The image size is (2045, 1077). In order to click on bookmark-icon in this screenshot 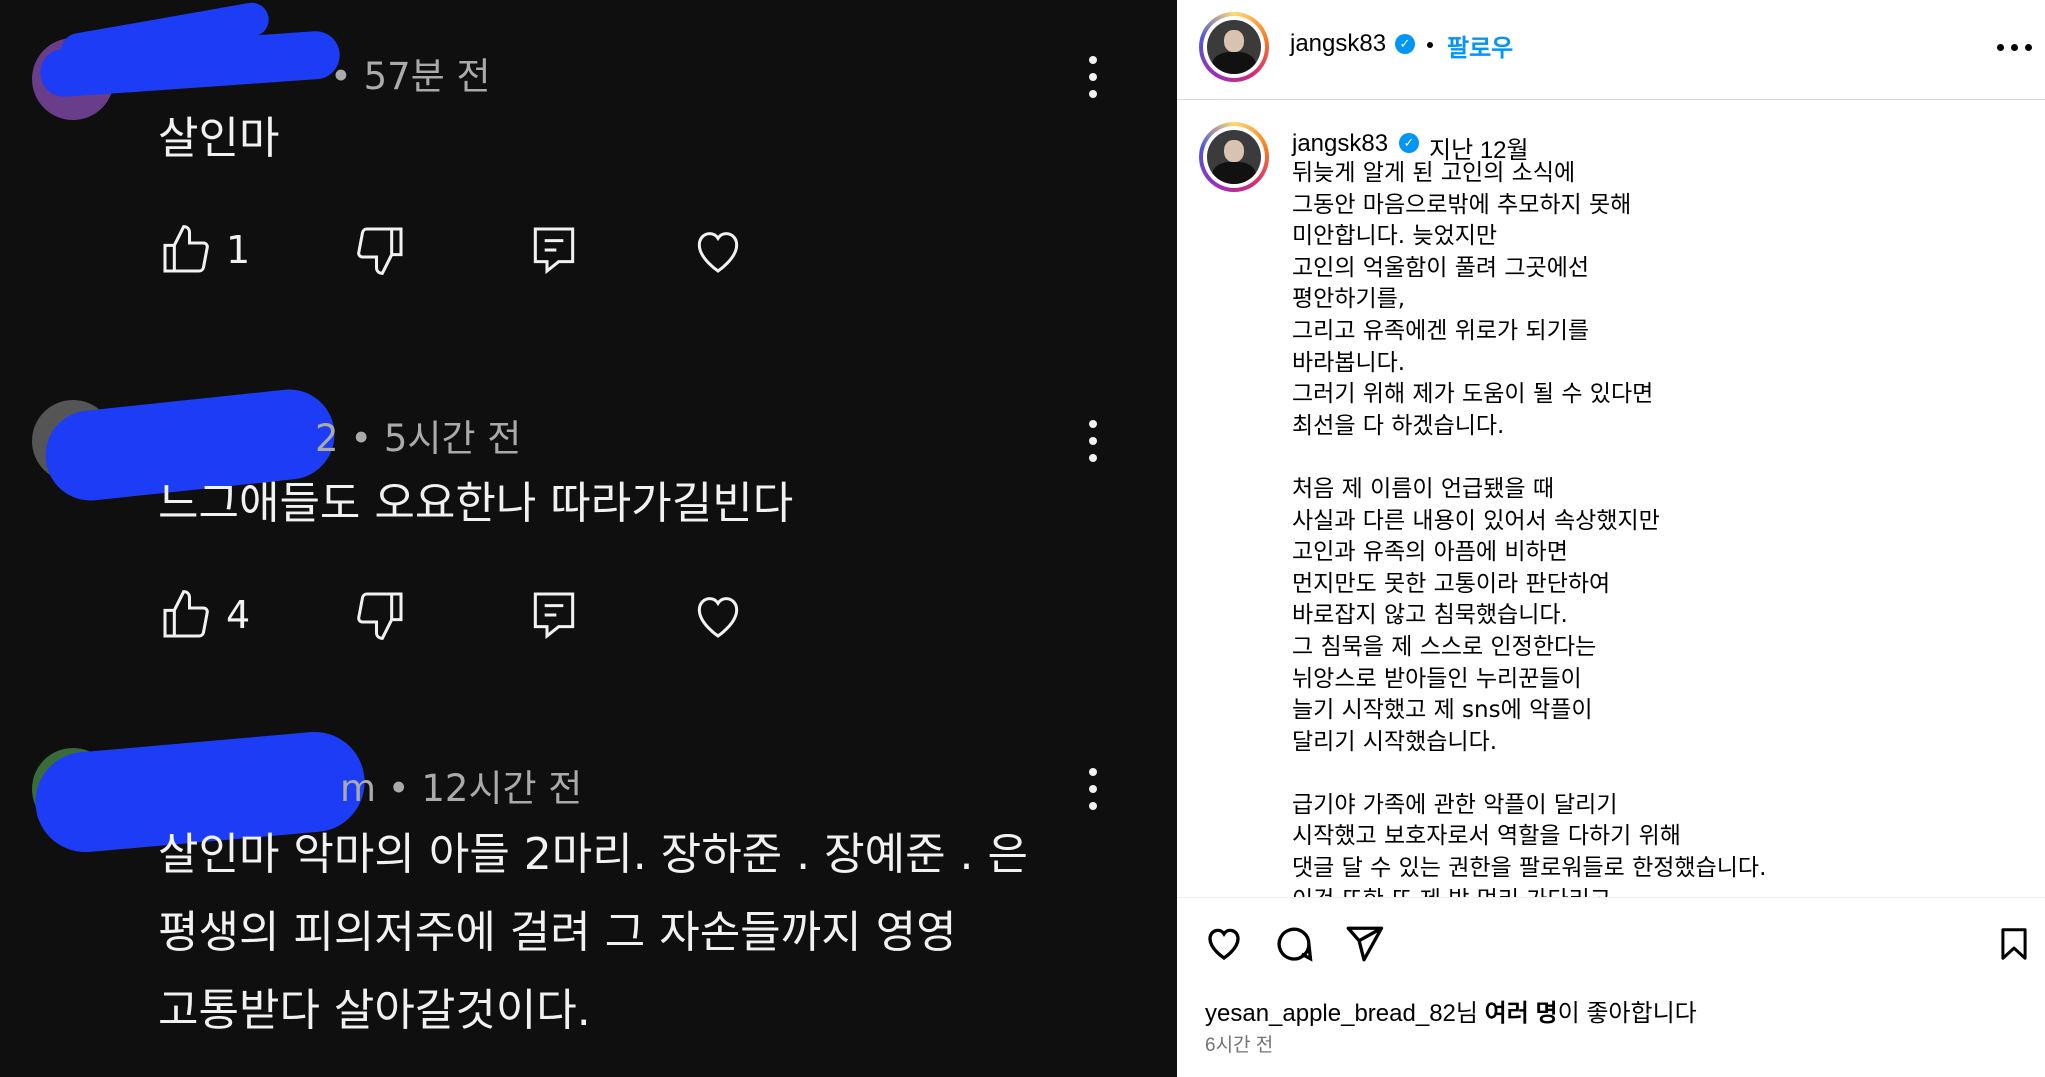, I will do `click(2014, 944)`.